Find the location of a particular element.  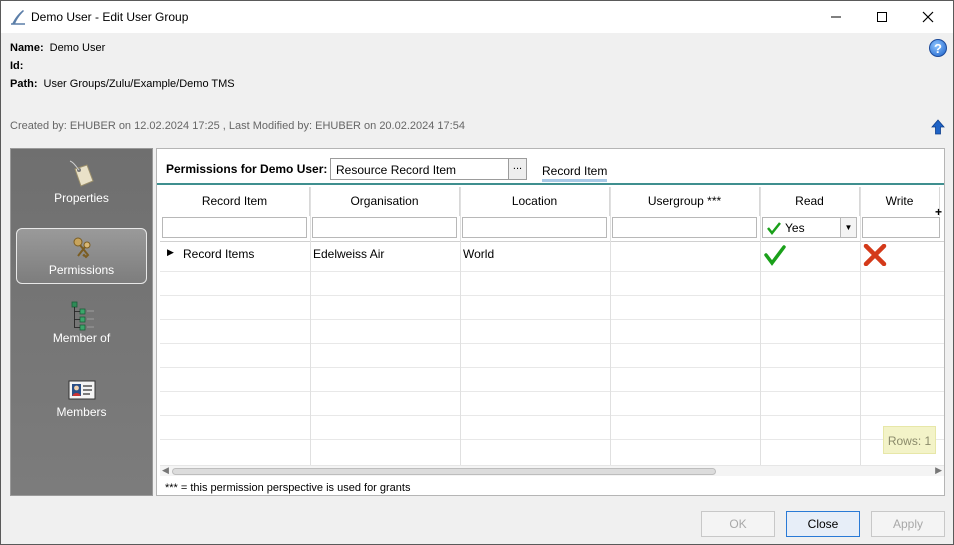

ok-button: OK is located at coordinates (738, 524).